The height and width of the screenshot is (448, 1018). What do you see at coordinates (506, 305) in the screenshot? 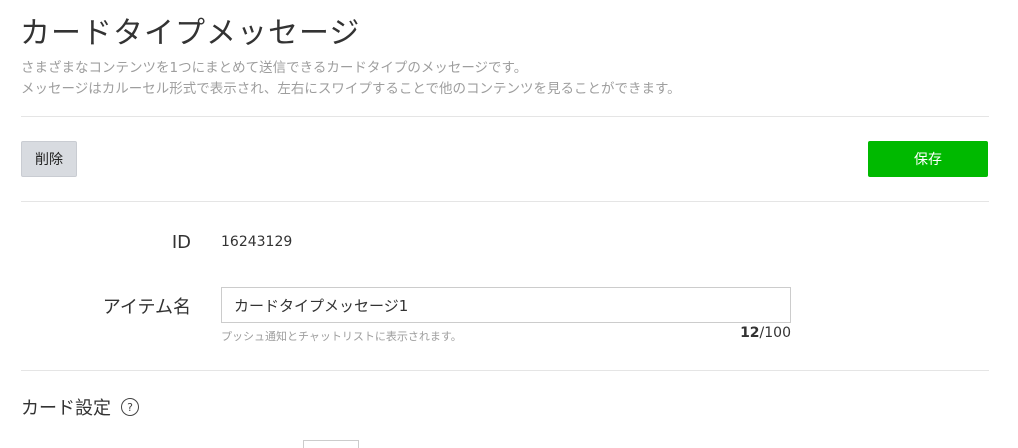
I see `item-name-input` at bounding box center [506, 305].